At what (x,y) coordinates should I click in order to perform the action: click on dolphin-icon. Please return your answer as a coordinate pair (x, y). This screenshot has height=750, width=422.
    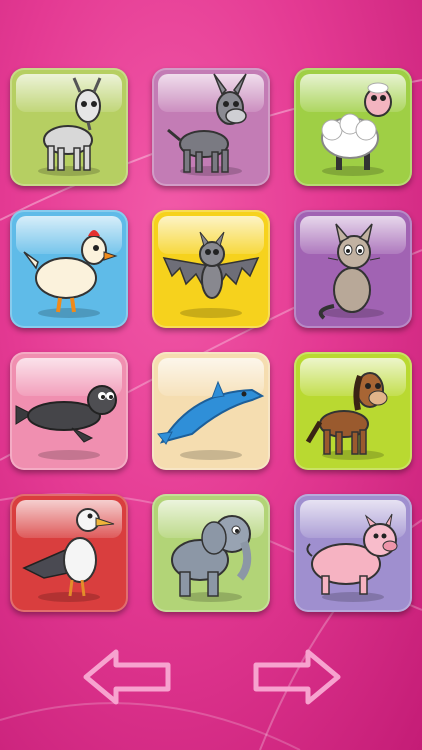
    Looking at the image, I should click on (211, 412).